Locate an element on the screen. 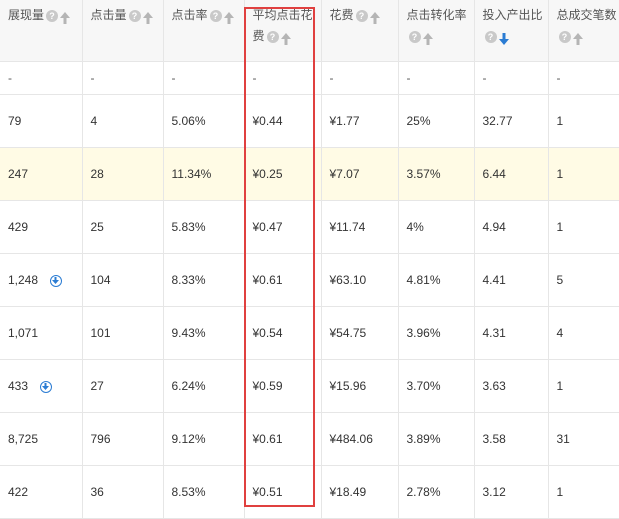  table-cell-conversion-rate: 25% is located at coordinates (436, 121).